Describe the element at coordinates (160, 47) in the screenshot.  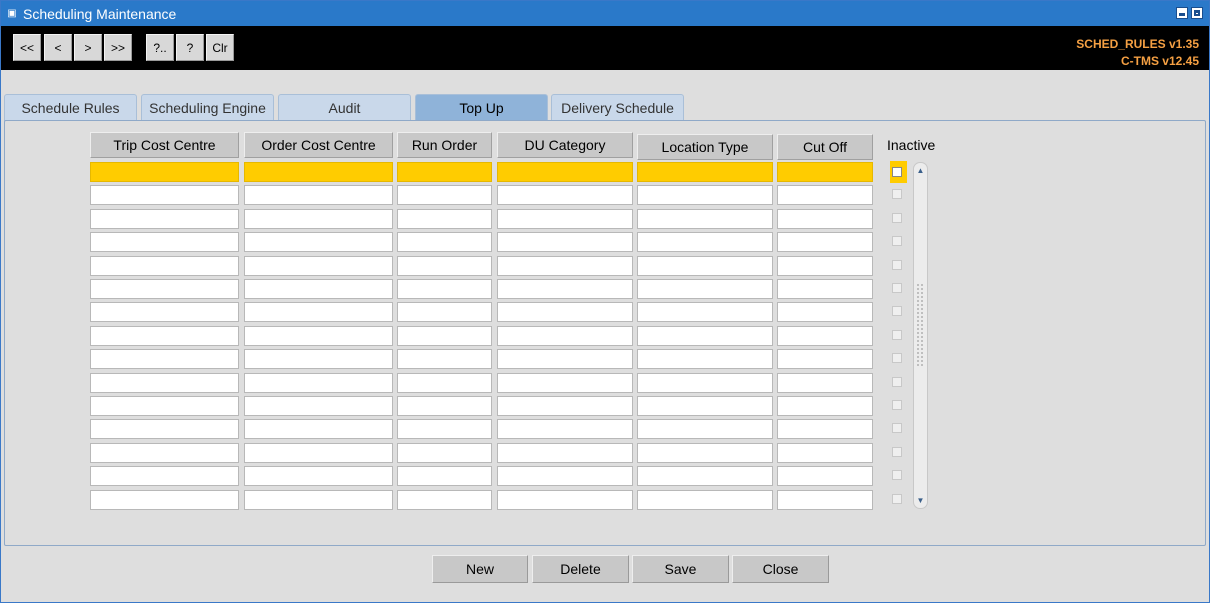
I see `query-enter-button: ?..` at that location.